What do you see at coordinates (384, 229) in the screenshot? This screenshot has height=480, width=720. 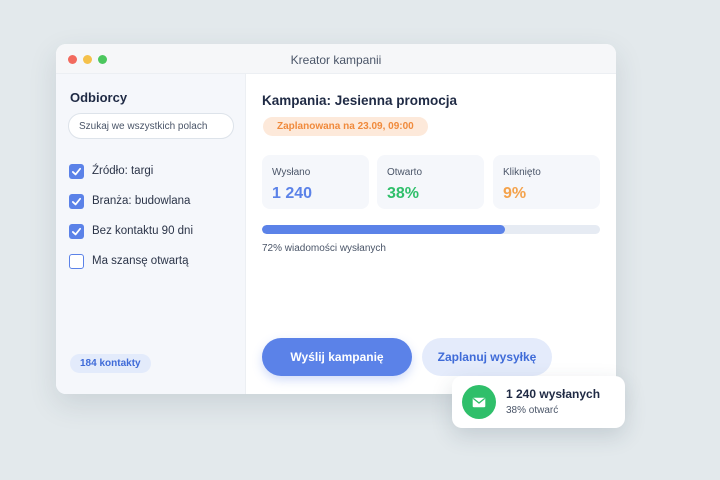 I see `progress-fill` at bounding box center [384, 229].